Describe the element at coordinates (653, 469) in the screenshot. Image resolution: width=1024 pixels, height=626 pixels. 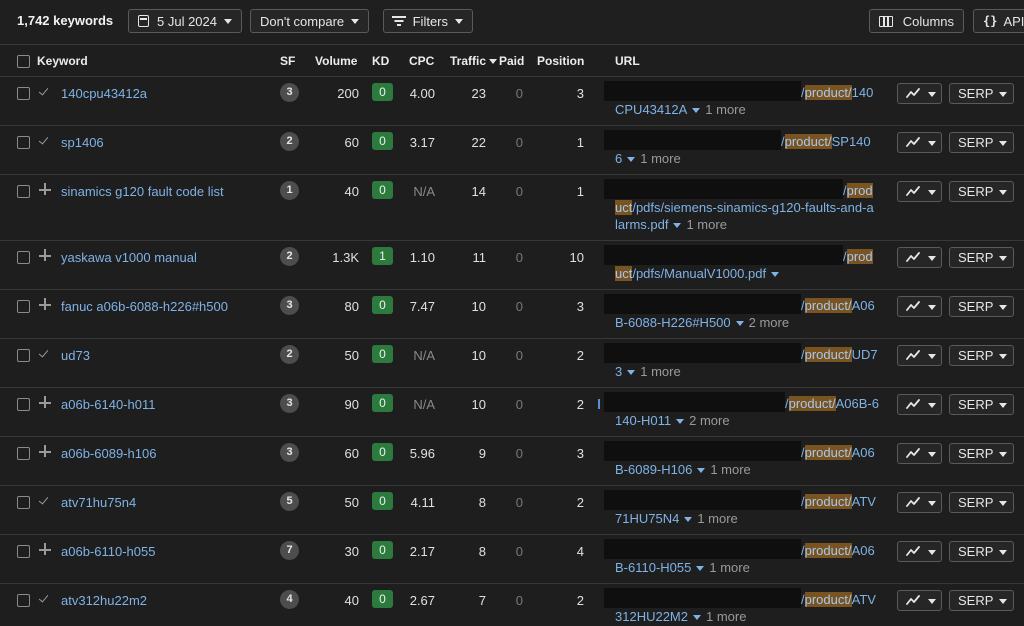
I see `url-path-text: B-6089-H106` at that location.